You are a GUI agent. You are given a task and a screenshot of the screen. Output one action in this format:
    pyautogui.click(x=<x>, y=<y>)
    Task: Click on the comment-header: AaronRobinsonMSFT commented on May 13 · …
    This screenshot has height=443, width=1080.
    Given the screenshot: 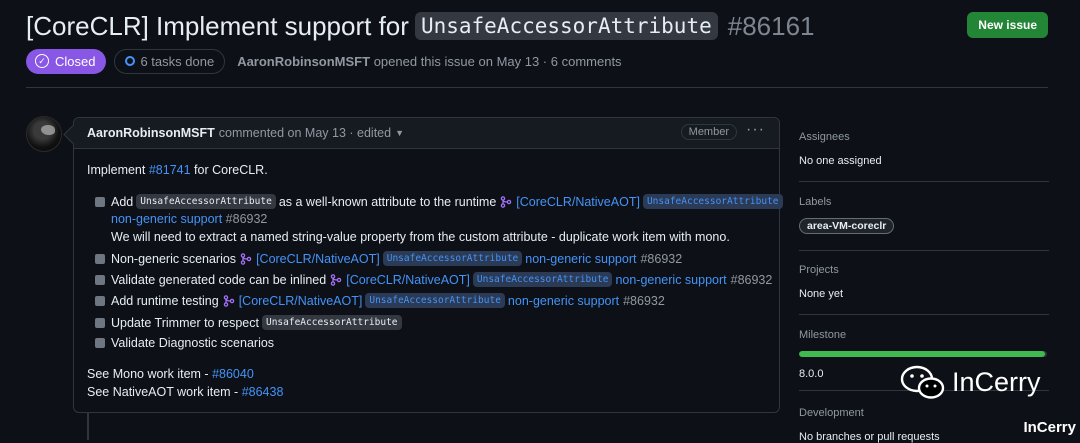 What is the action you would take?
    pyautogui.click(x=426, y=133)
    